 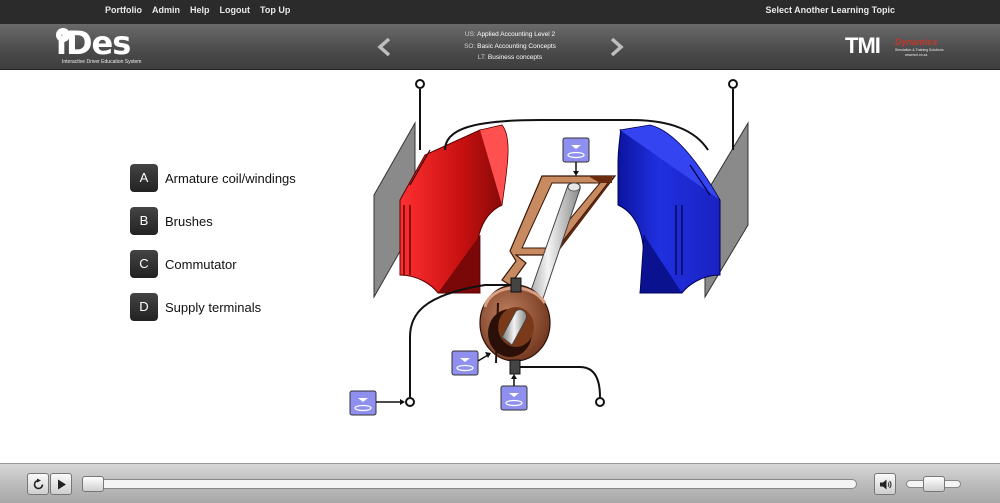 I want to click on lower-brush, so click(x=515, y=367).